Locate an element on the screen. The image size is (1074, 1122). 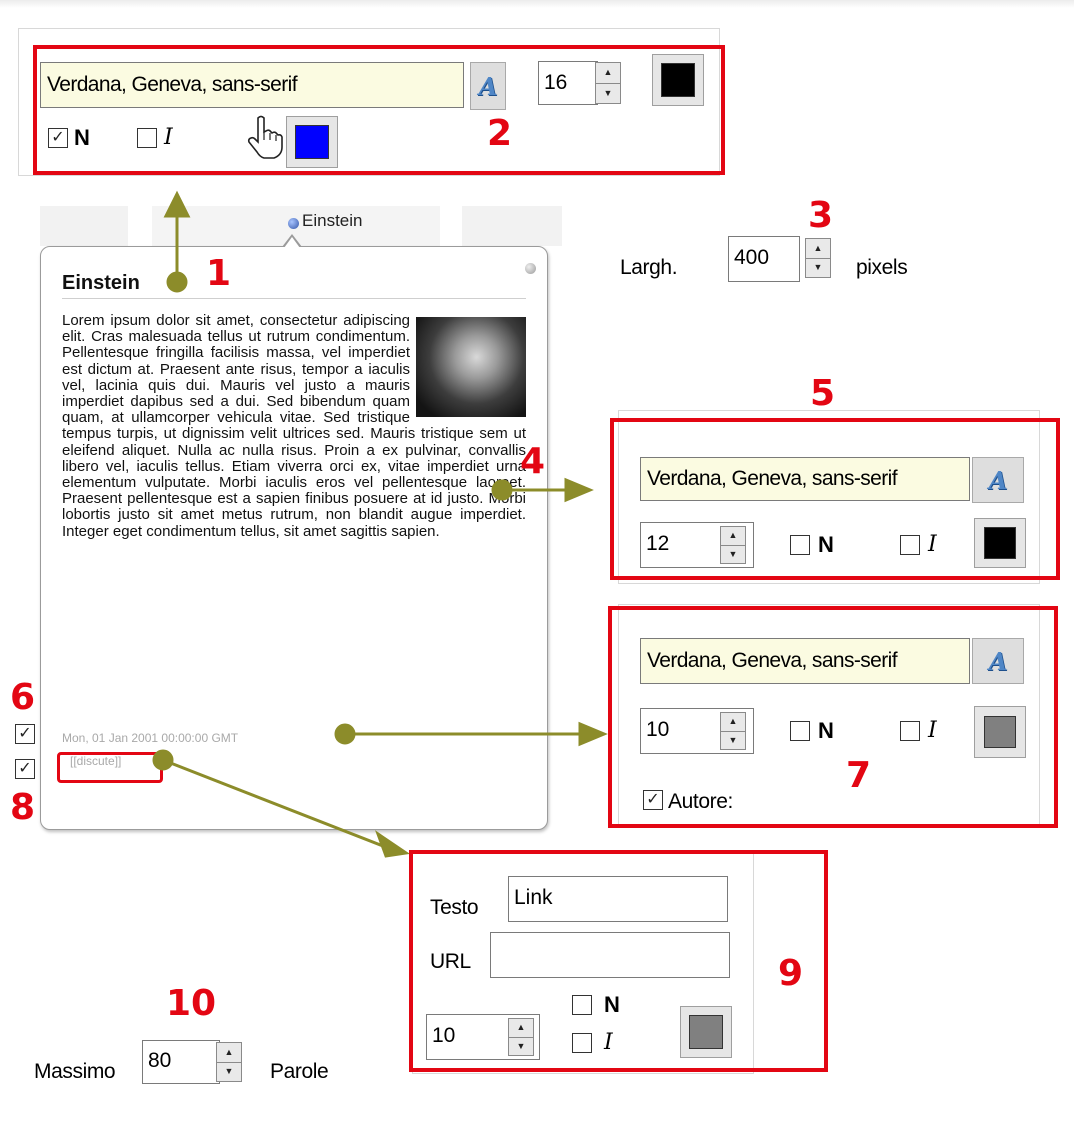
link-color-button is located at coordinates (706, 1032).